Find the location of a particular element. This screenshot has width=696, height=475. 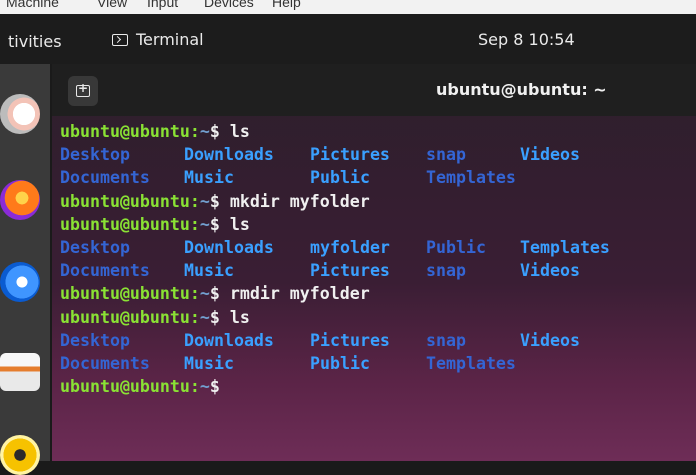

prompt-line: ubuntu@ubuntu:~$ mkdir myfolder is located at coordinates (375, 201).